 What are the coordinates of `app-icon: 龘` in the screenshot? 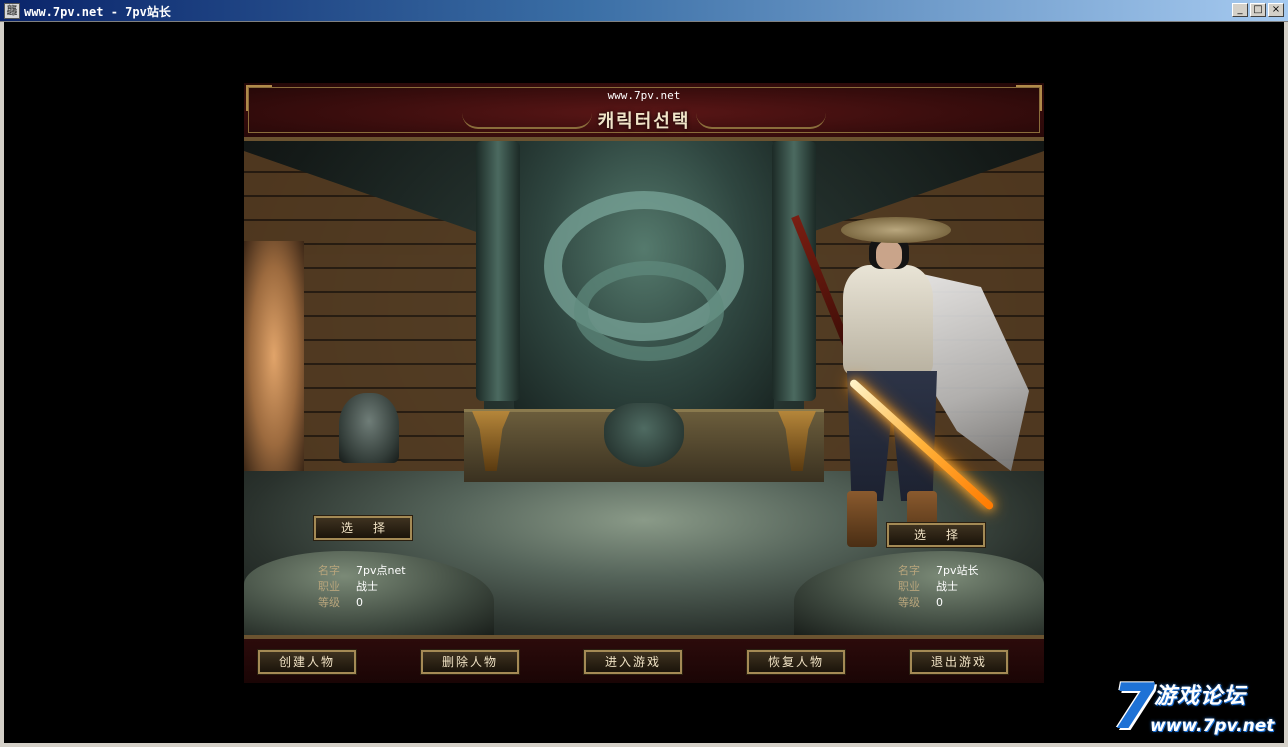 It's located at (12, 11).